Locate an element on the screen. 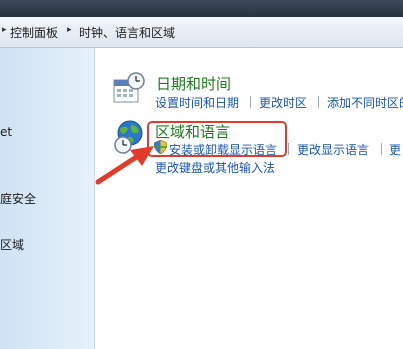 The width and height of the screenshot is (403, 349). category-title-date-time: 日期和时间 is located at coordinates (193, 83).